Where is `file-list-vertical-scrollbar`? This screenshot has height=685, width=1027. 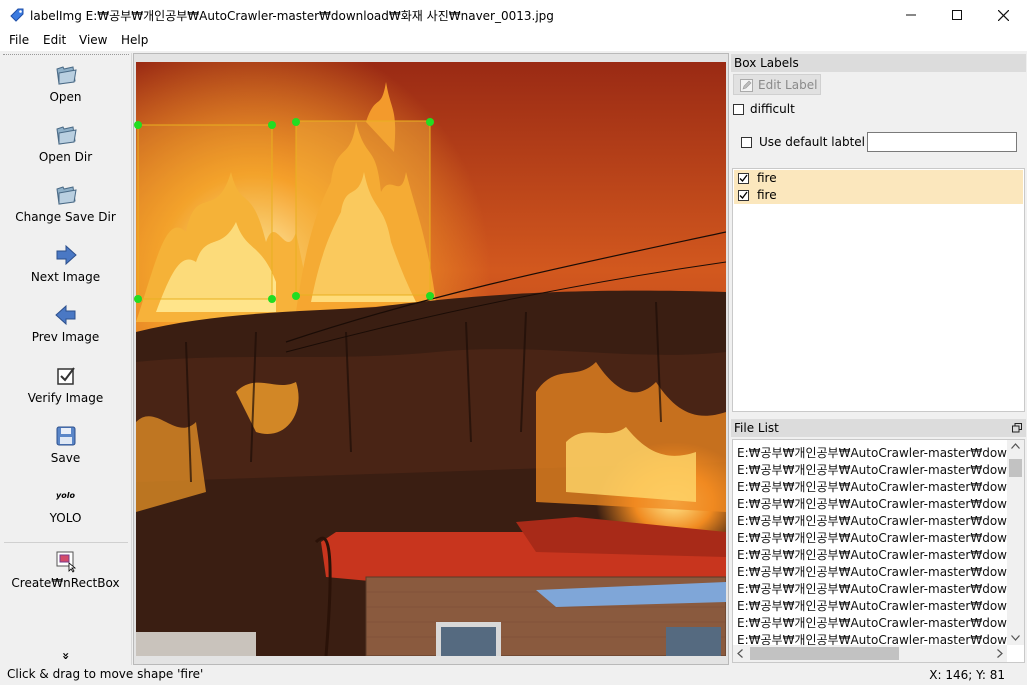 file-list-vertical-scrollbar is located at coordinates (1015, 542).